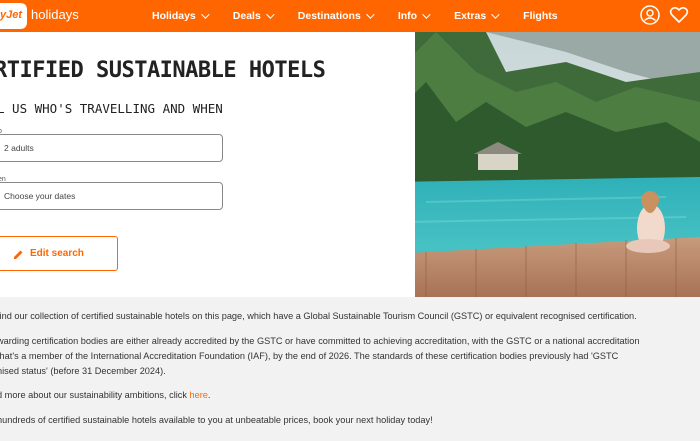 Image resolution: width=700 pixels, height=441 pixels. Describe the element at coordinates (209, 395) in the screenshot. I see `paragraph-3-suffix: .` at that location.